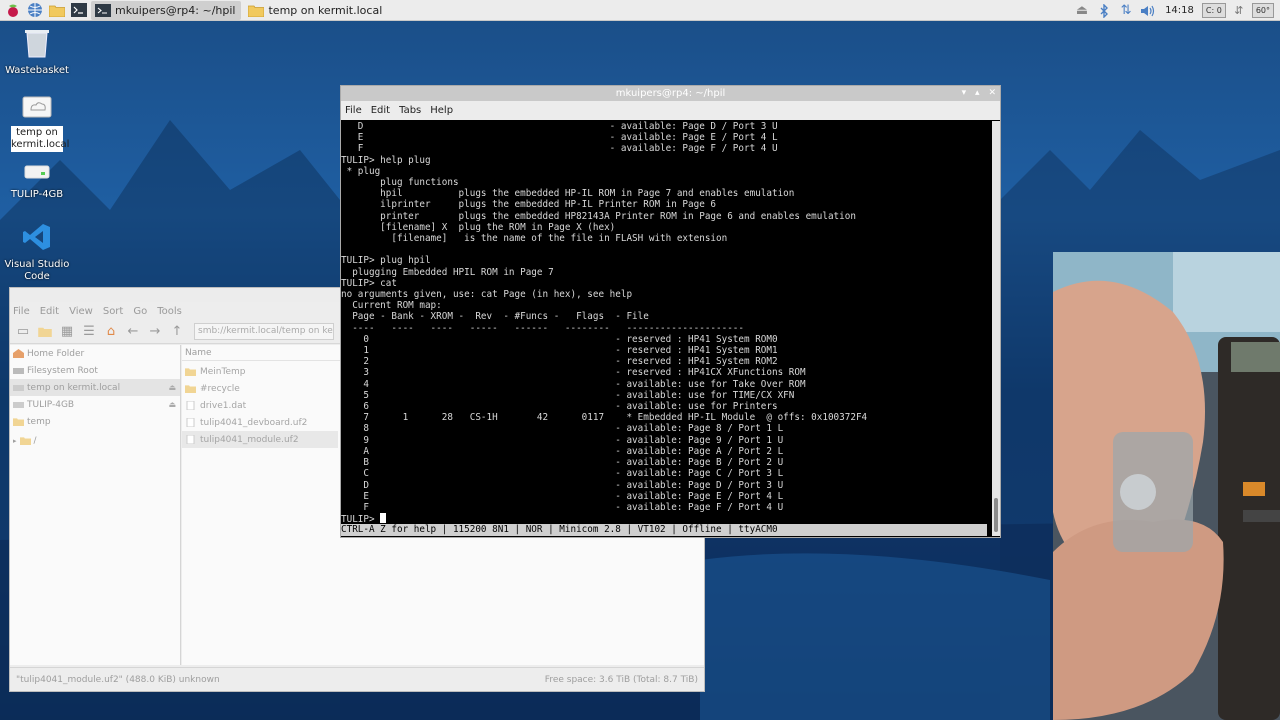 Image resolution: width=1280 pixels, height=720 pixels. What do you see at coordinates (37, 181) in the screenshot?
I see `desktop-icon-tulip-drive: TULIP-4GB` at bounding box center [37, 181].